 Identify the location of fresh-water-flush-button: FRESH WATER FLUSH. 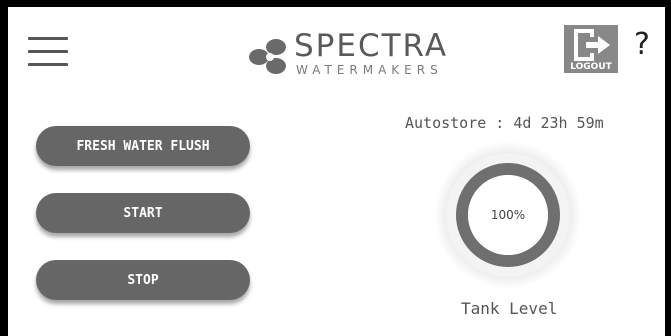
(143, 146).